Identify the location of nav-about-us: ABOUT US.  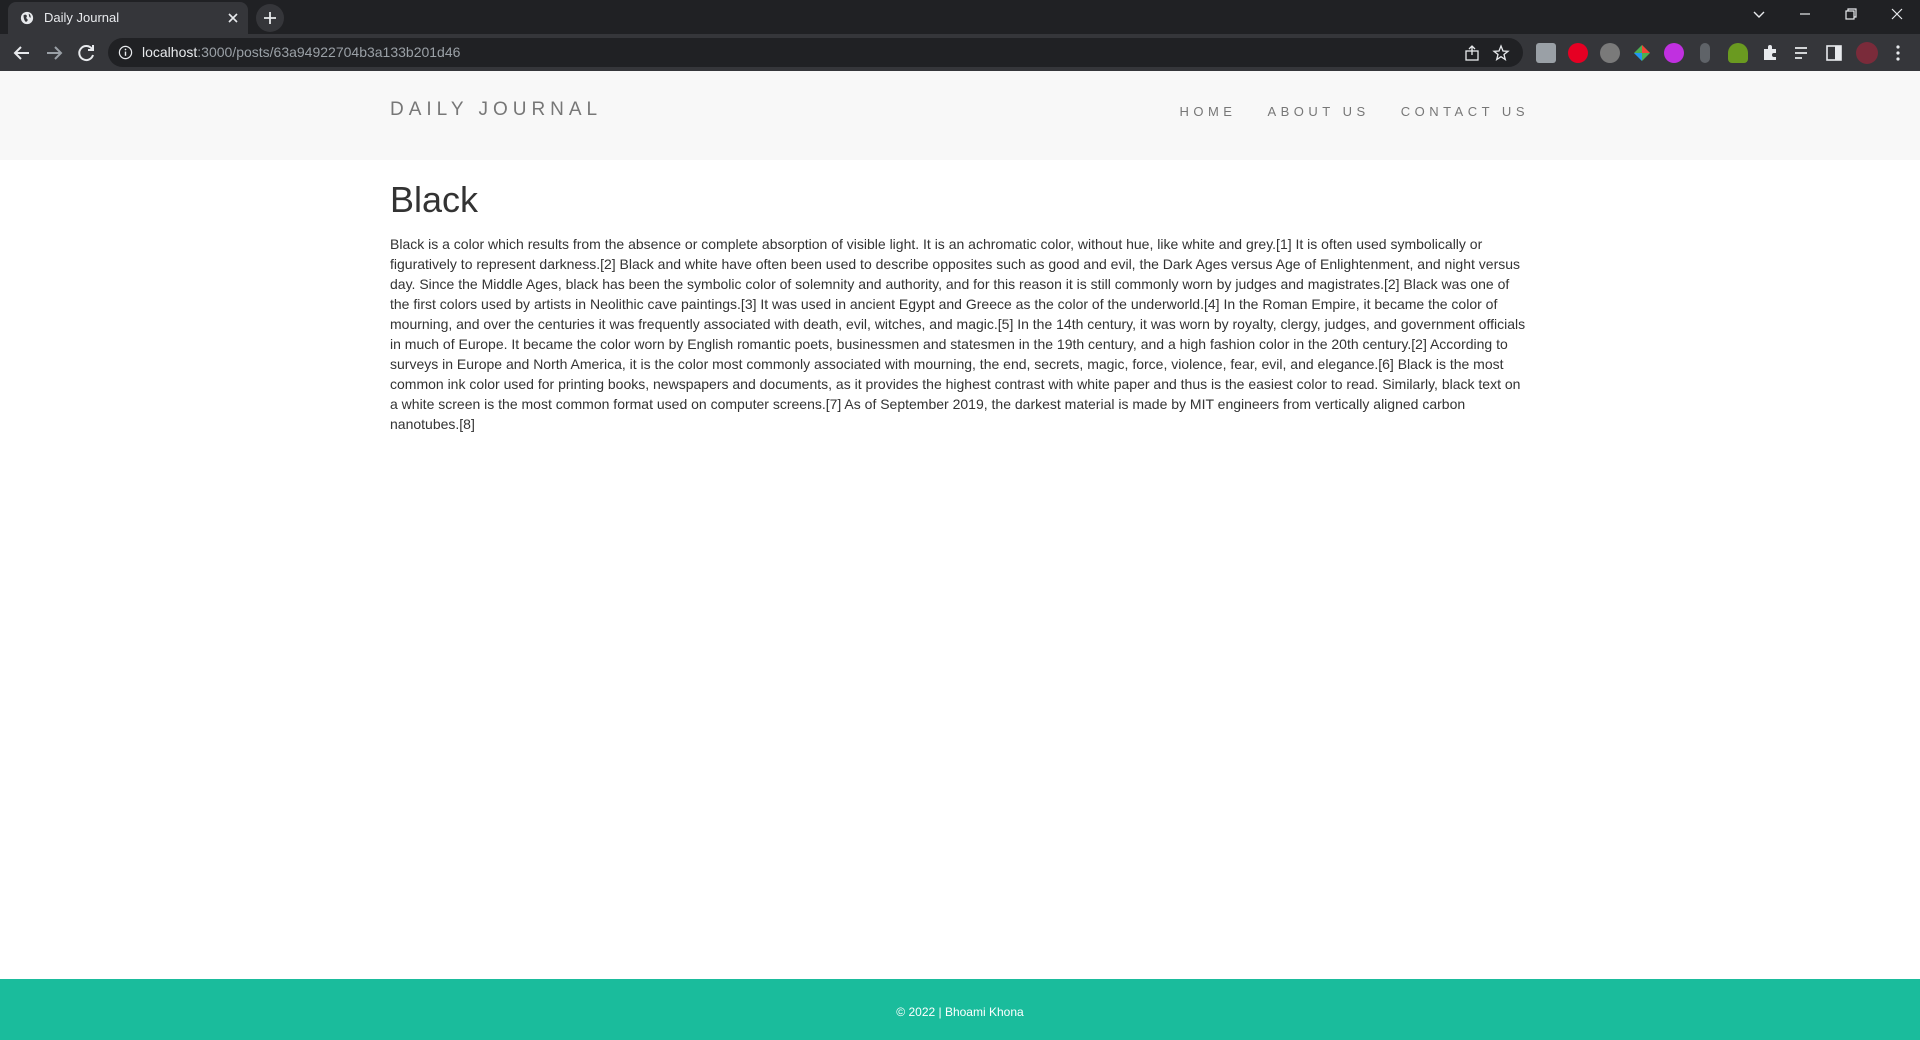
(1318, 111).